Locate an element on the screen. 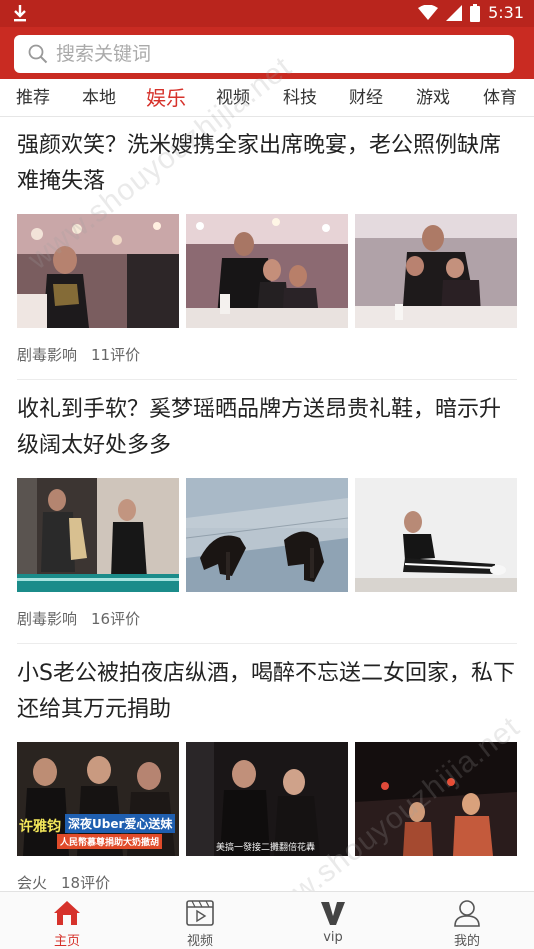  news-comments: 11评价 is located at coordinates (115, 355).